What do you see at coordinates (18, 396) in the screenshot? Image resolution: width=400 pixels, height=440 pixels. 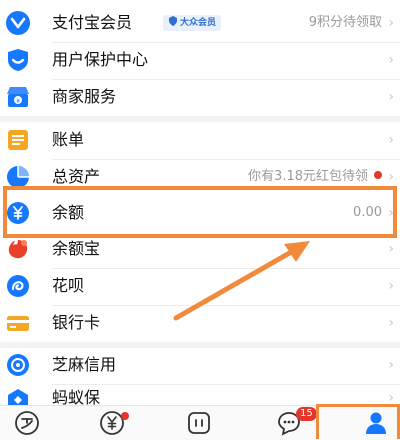 I see `insurance-icon` at bounding box center [18, 396].